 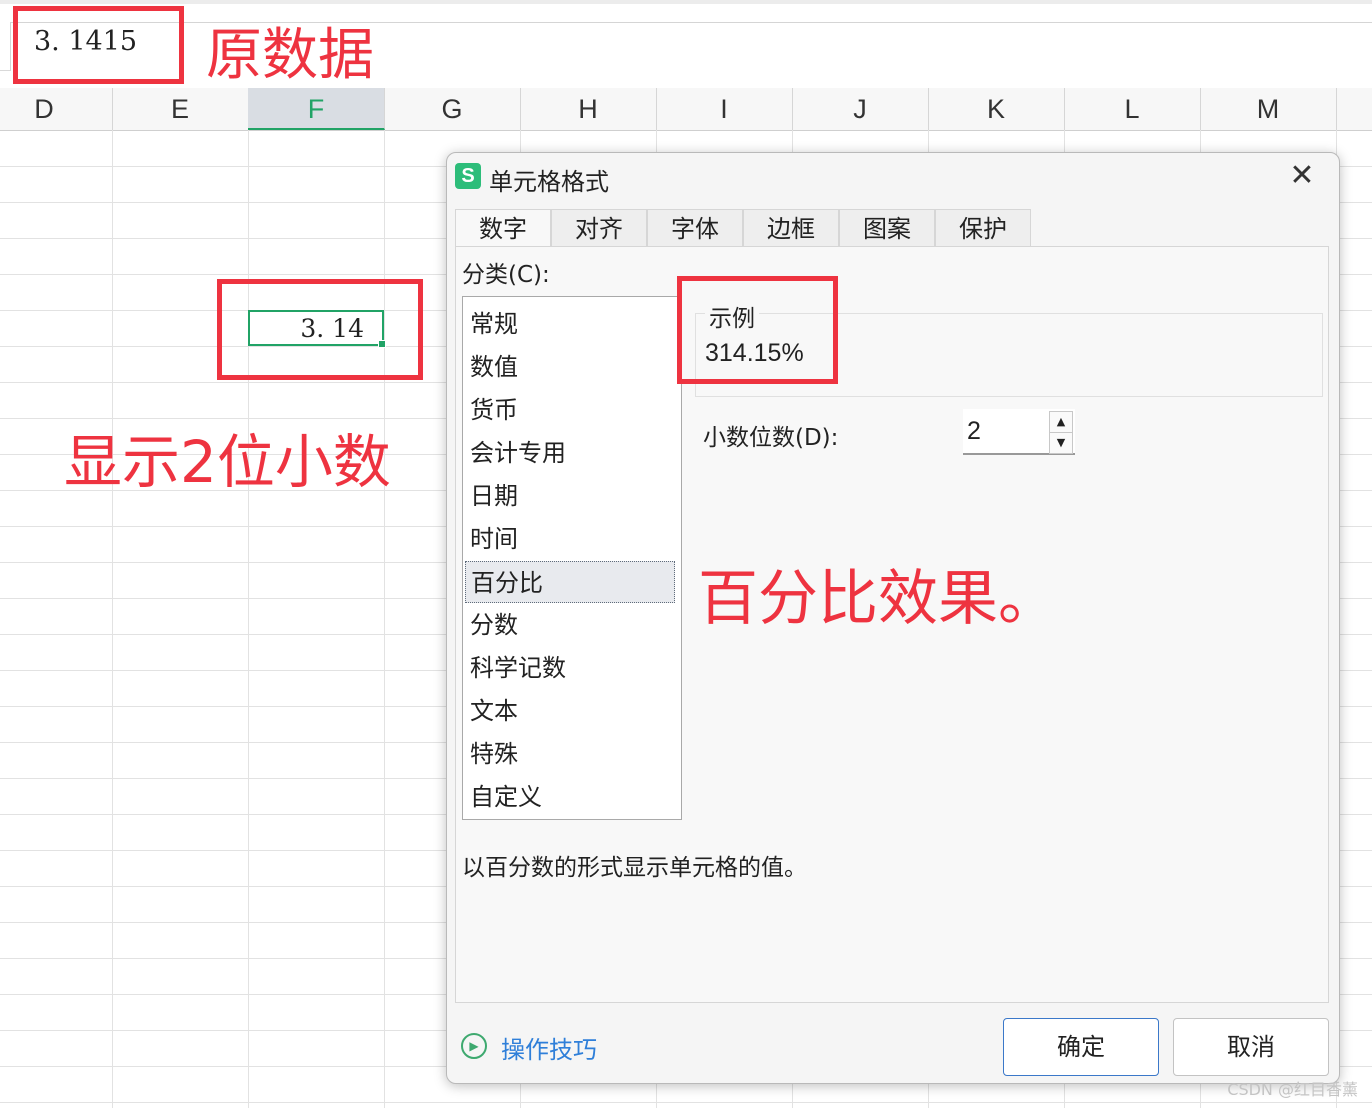 I want to click on column-header-h: H, so click(x=588, y=109).